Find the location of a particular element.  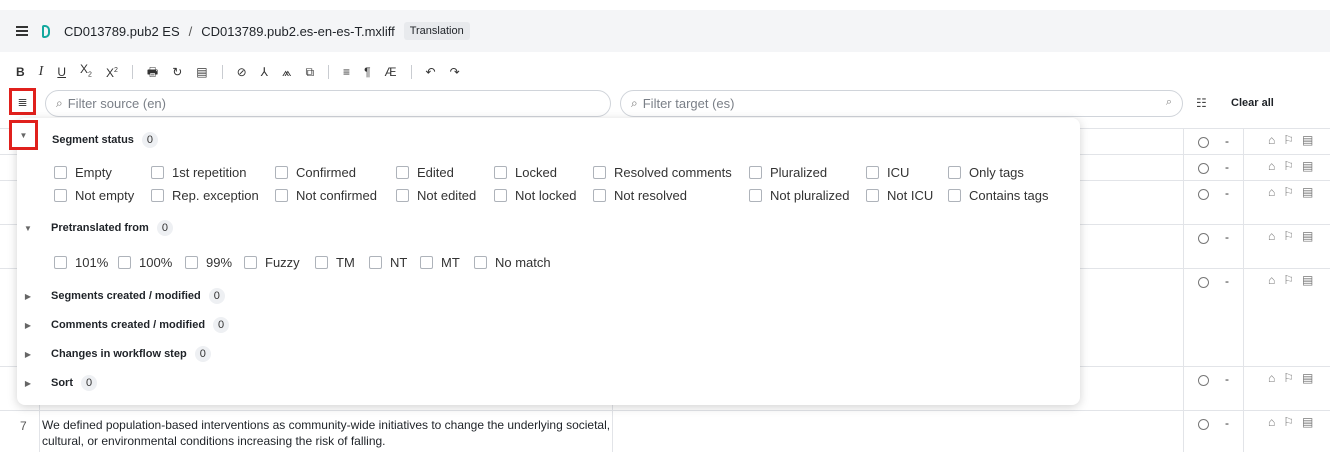

checkbox-not-resolved: Not resolved is located at coordinates (640, 195).